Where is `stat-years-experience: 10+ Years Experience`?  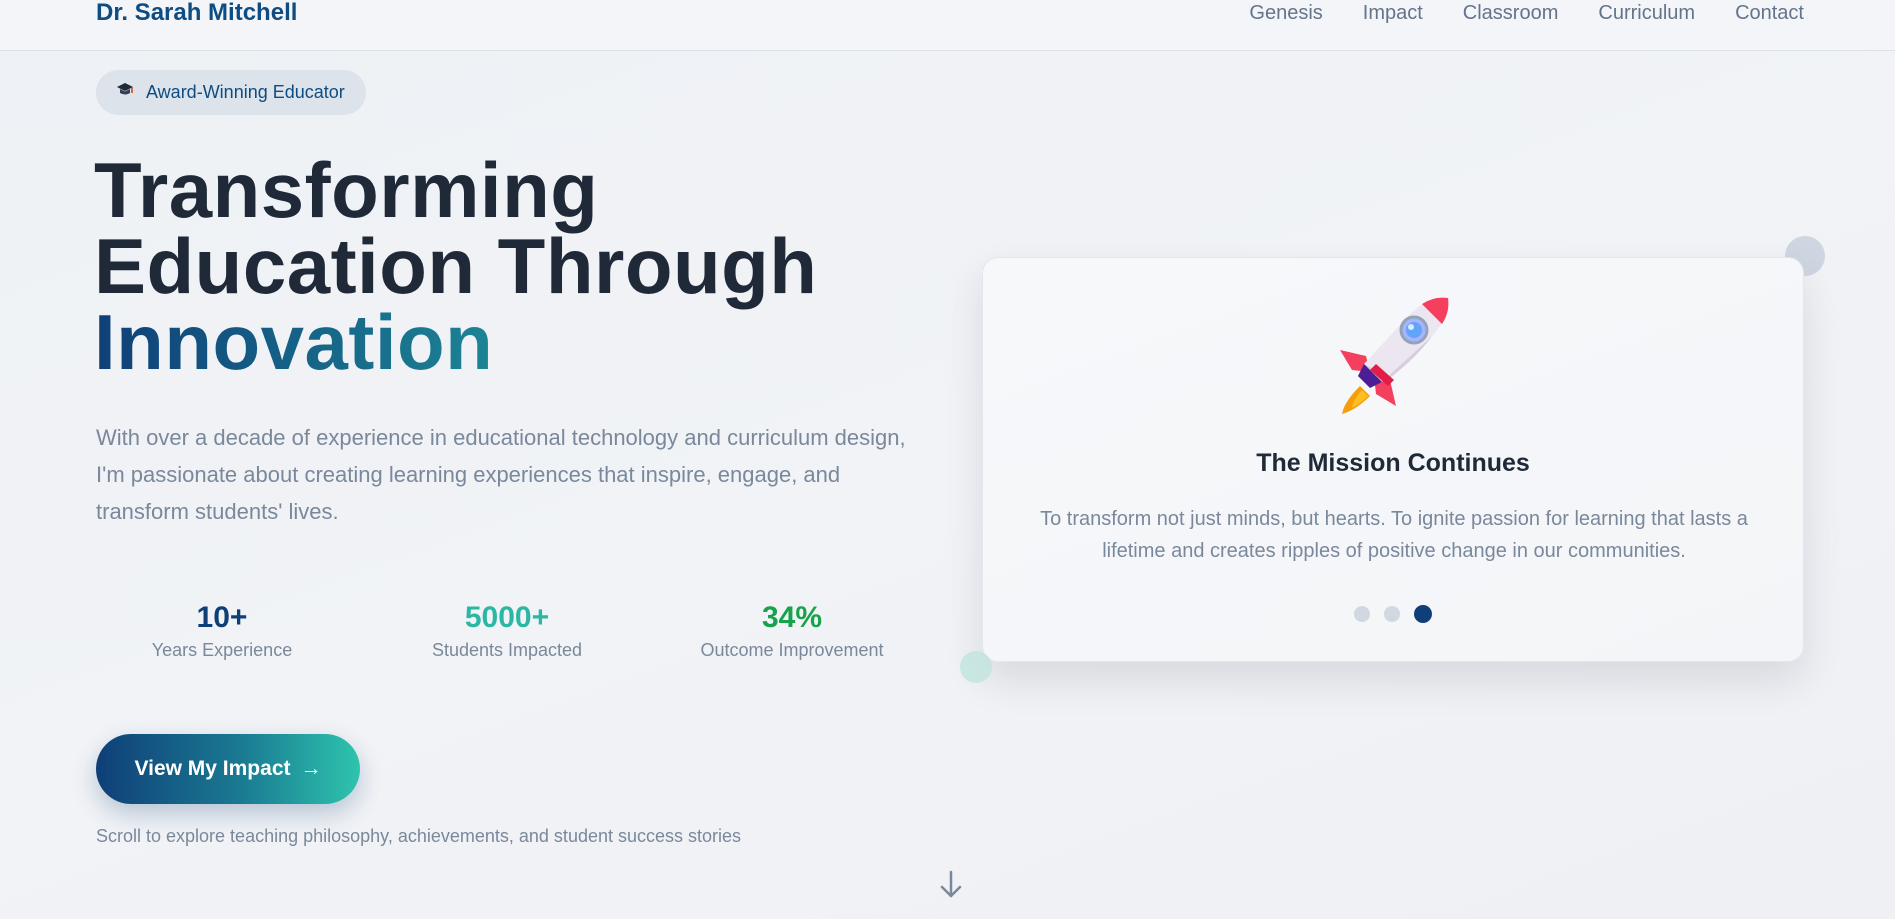 stat-years-experience: 10+ Years Experience is located at coordinates (222, 630).